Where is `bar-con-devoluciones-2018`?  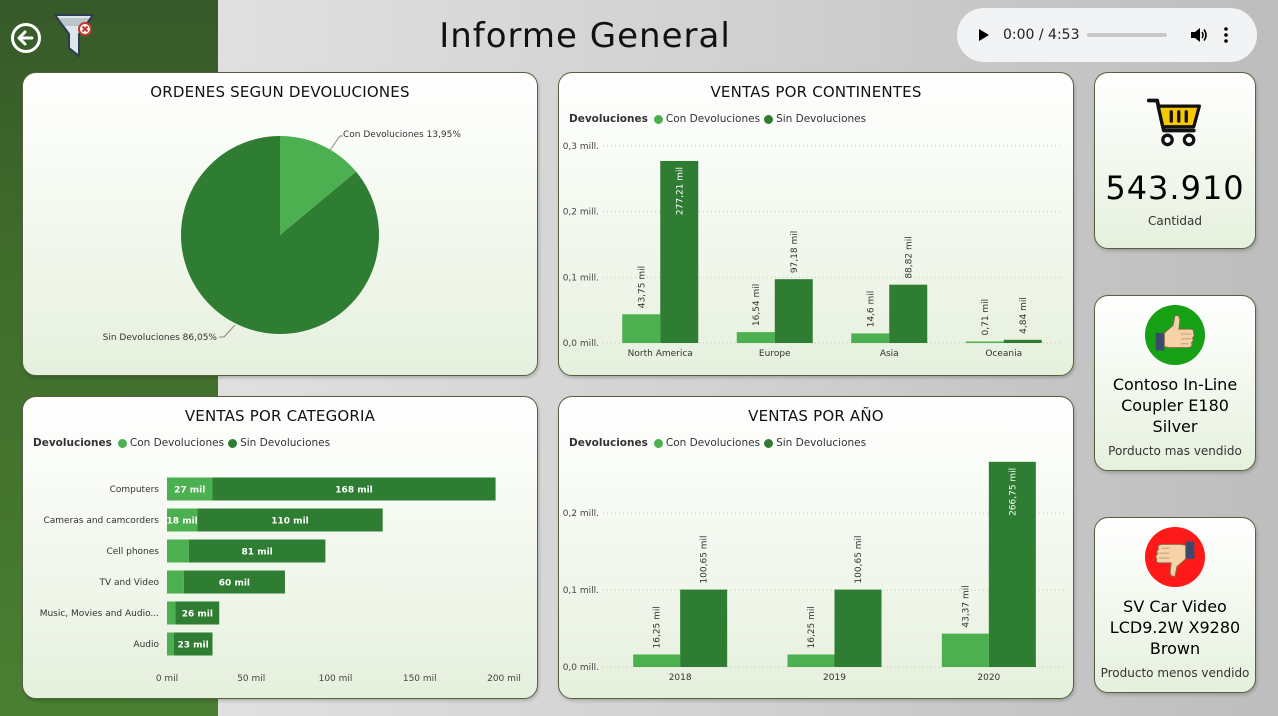 bar-con-devoluciones-2018 is located at coordinates (657, 661).